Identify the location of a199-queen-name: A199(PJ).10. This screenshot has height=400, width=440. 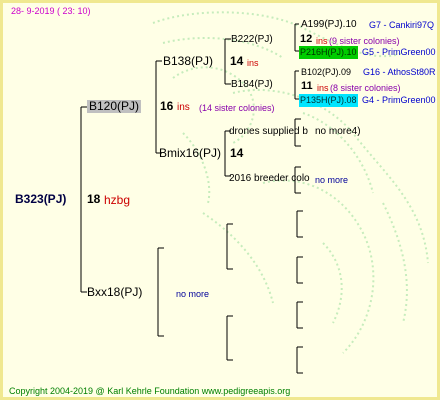
(329, 24).